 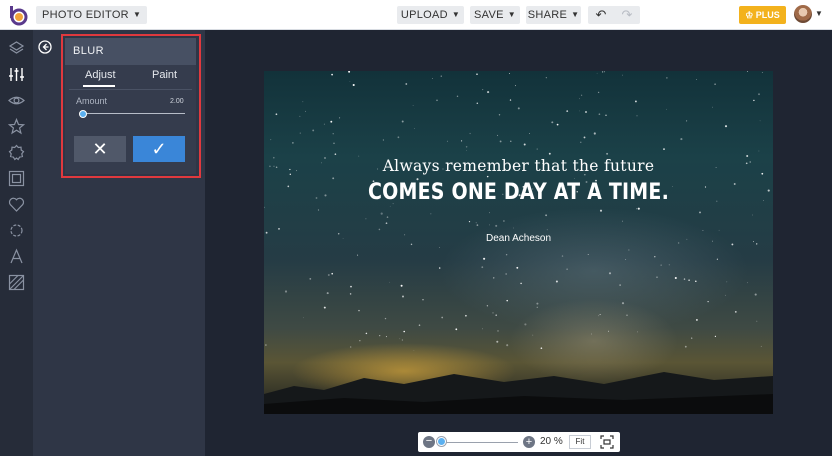 I want to click on upload-label: UPLOAD, so click(x=424, y=15).